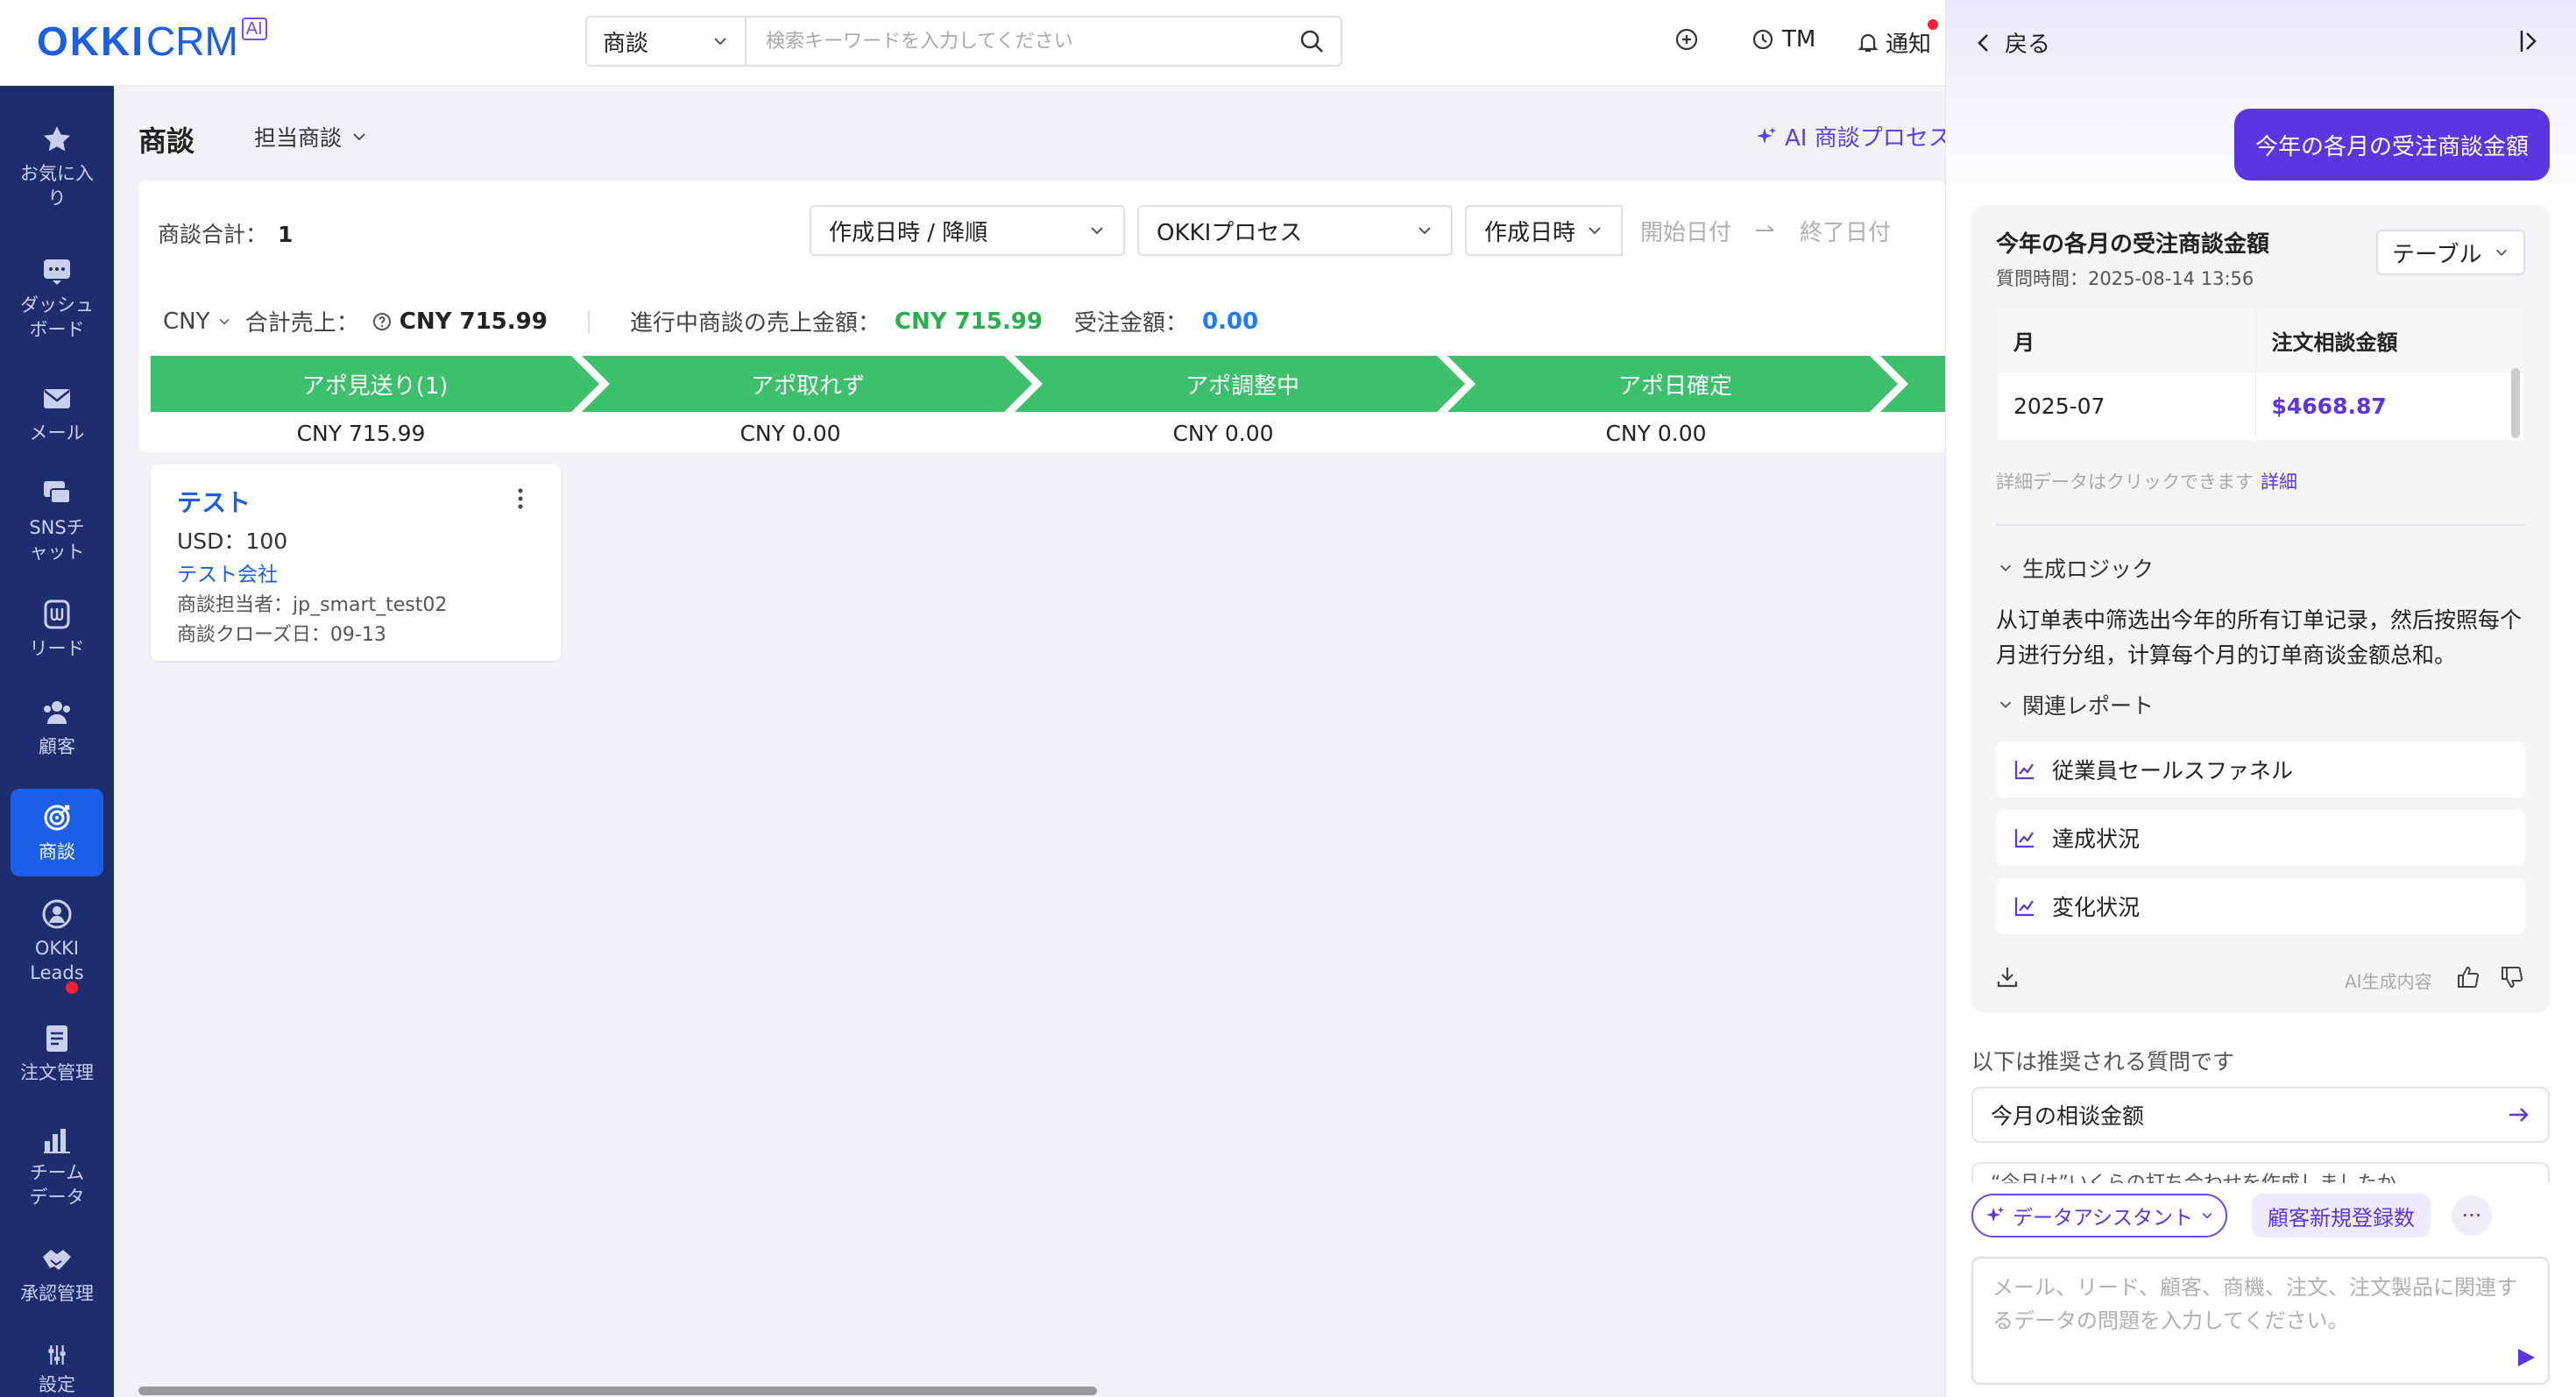  Describe the element at coordinates (2279, 483) in the screenshot. I see `detail-link: 詳細` at that location.